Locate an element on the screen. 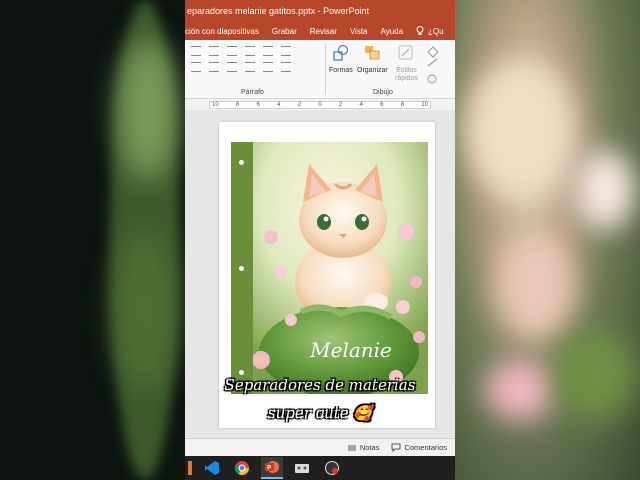  arrange-button: Organizar is located at coordinates (372, 59).